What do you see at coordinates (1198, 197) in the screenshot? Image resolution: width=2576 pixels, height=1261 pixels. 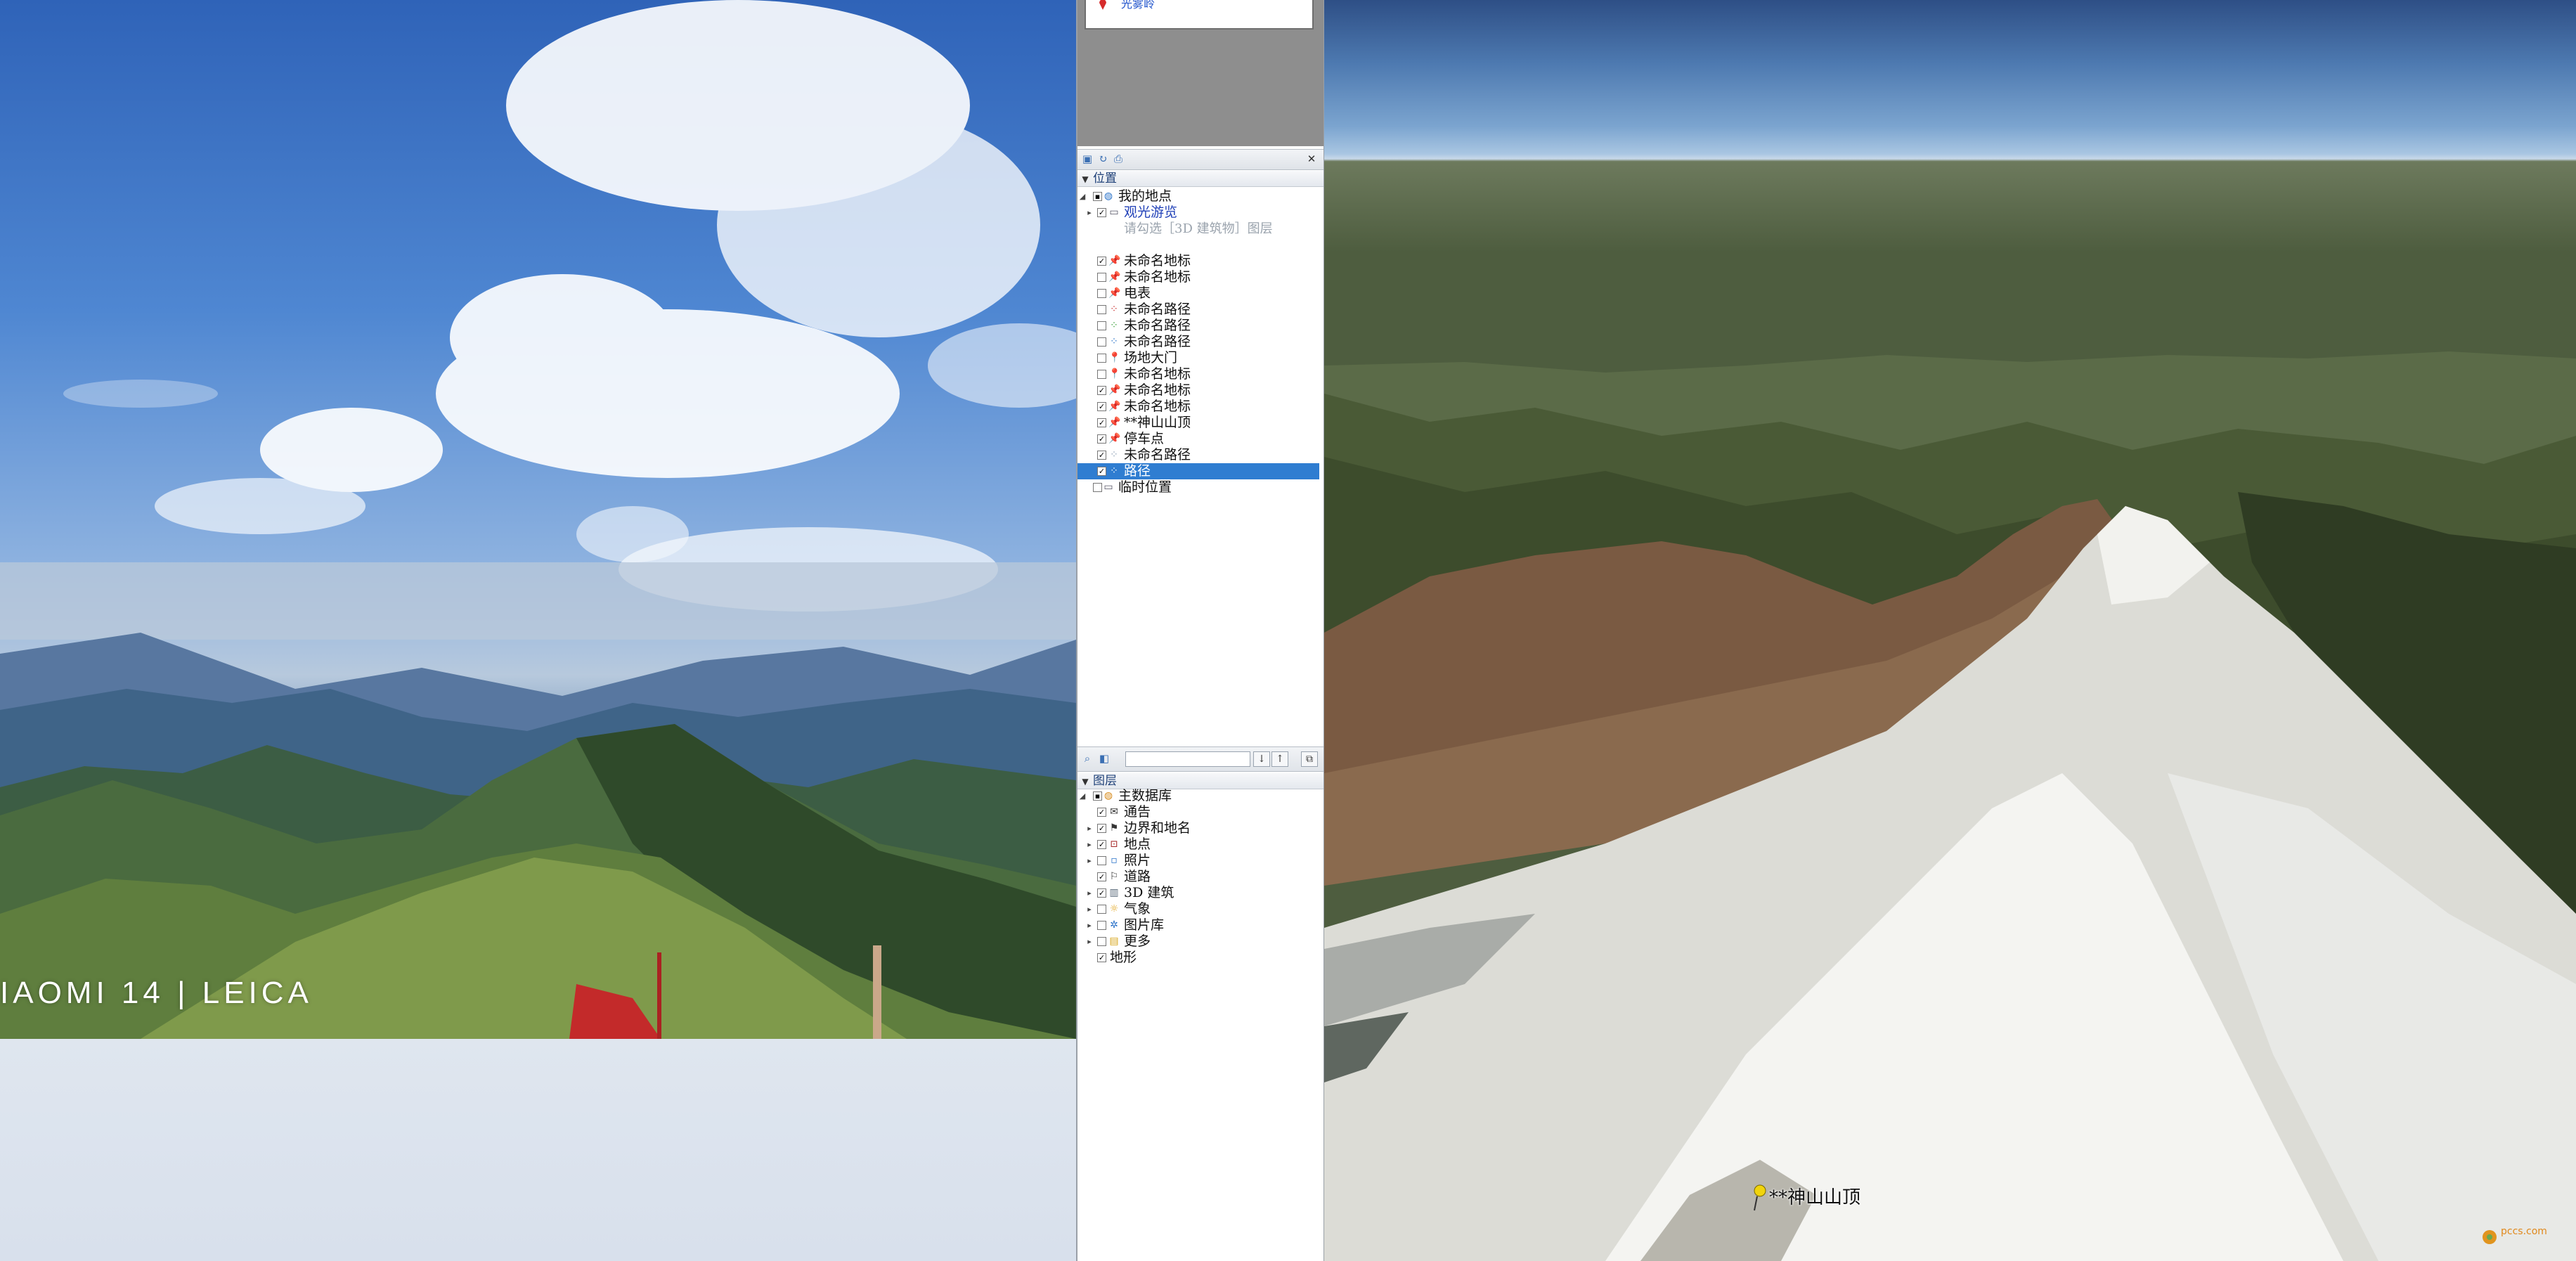 I see `tree-item-my-places: ◢ ▪ ◍ 我的地点` at bounding box center [1198, 197].